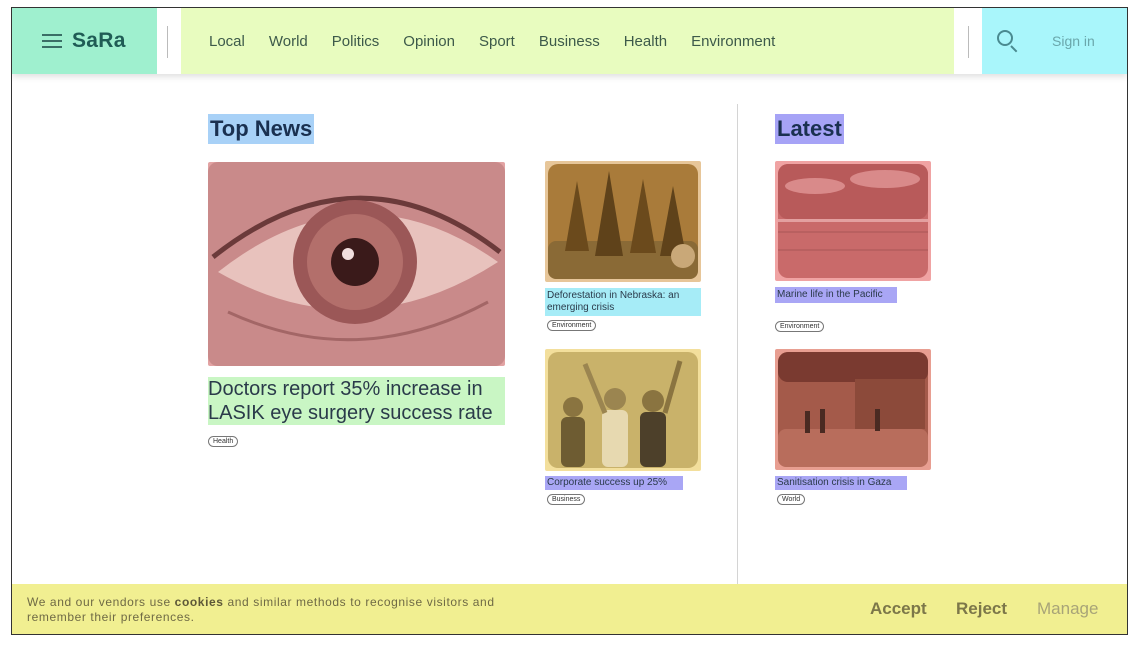  What do you see at coordinates (99, 41) in the screenshot?
I see `site-logo: SaRa` at bounding box center [99, 41].